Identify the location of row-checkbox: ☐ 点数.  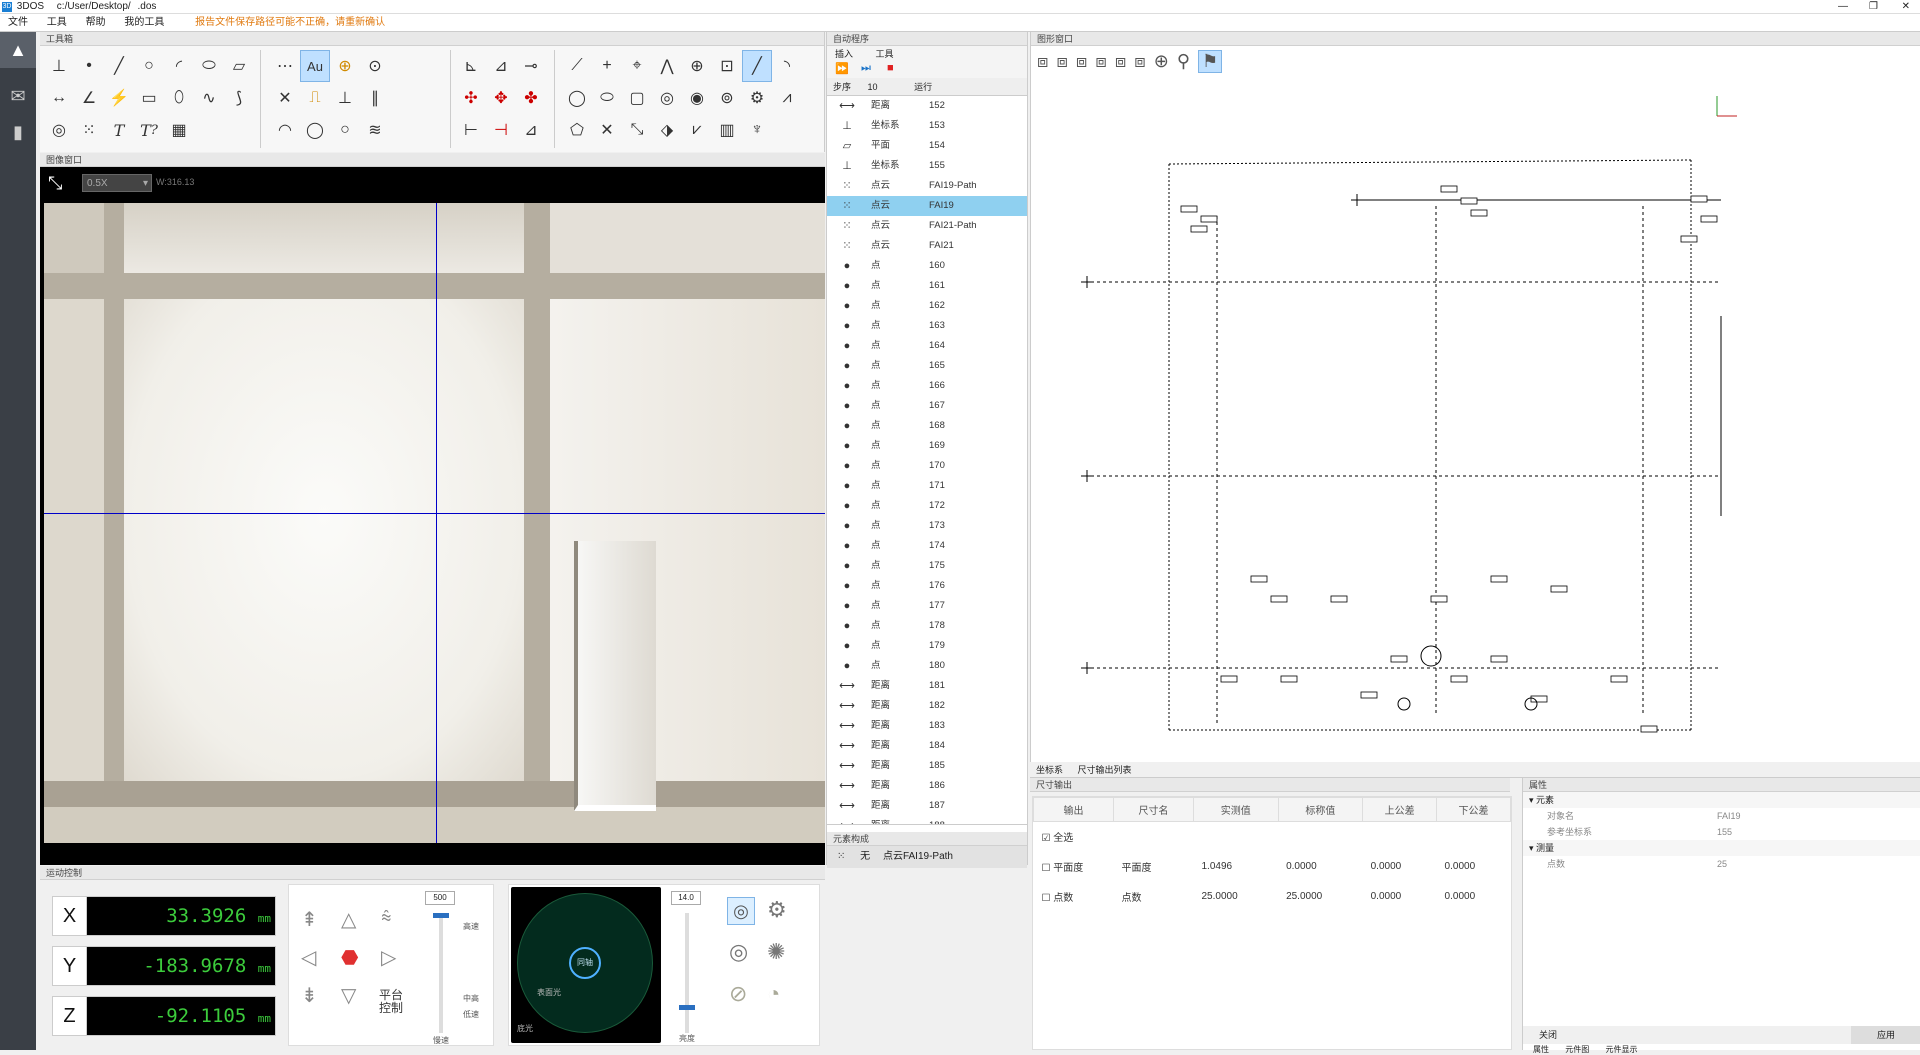
(1074, 897).